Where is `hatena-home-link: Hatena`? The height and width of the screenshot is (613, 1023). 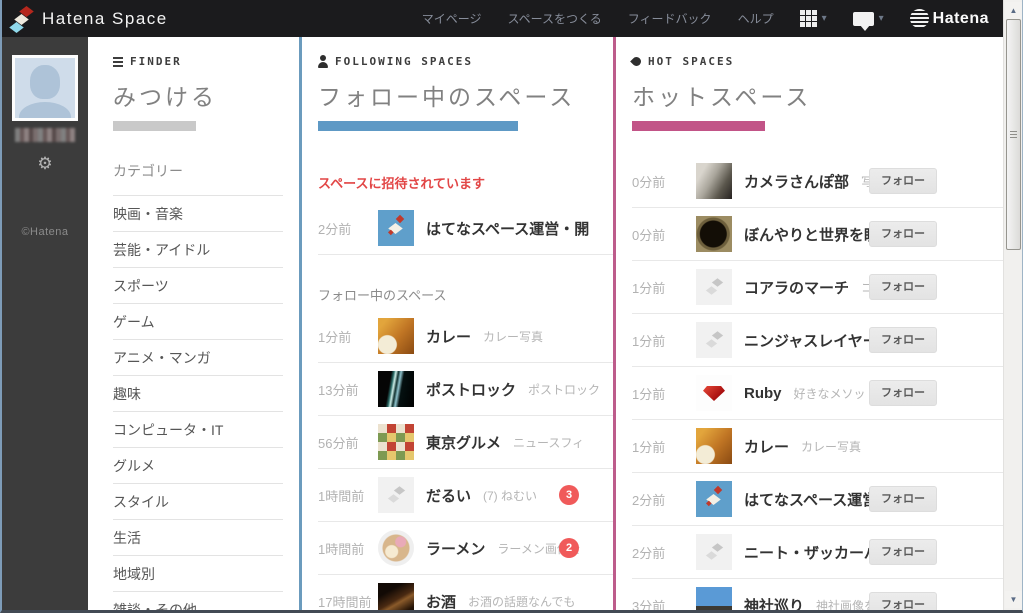
hatena-home-link: Hatena is located at coordinates (949, 18).